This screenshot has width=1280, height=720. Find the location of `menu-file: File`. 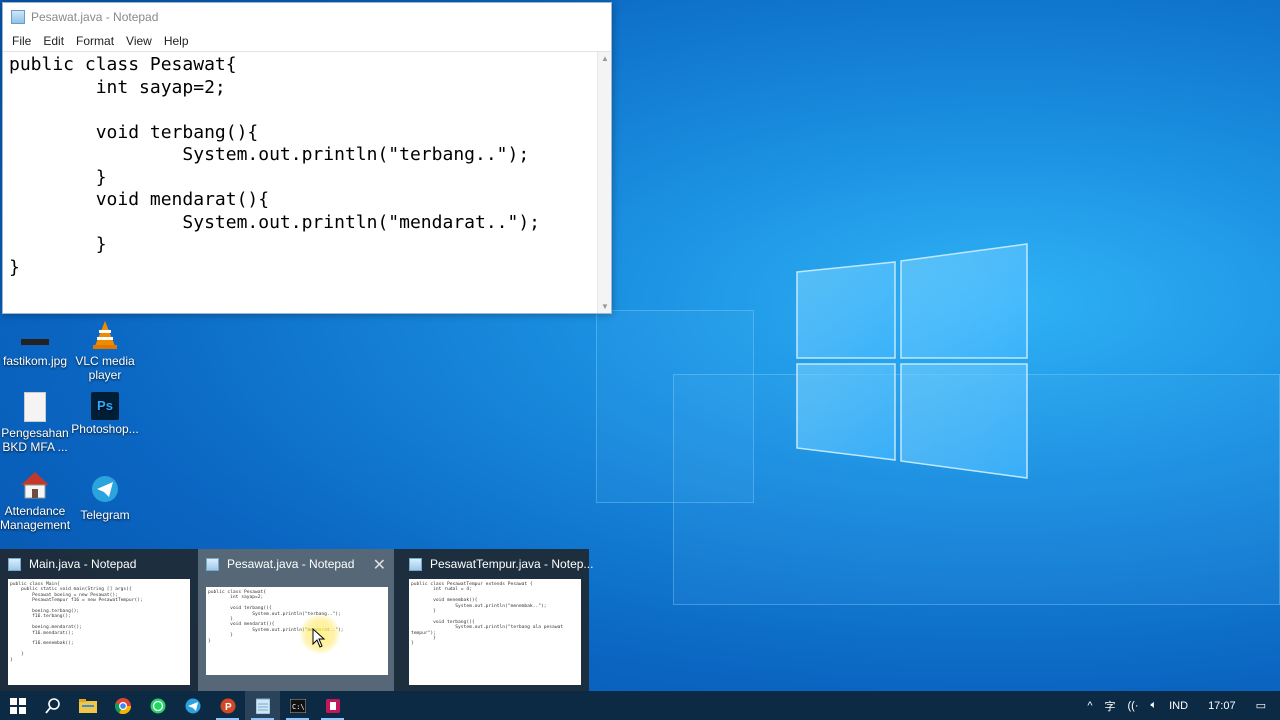

menu-file: File is located at coordinates (21, 41).